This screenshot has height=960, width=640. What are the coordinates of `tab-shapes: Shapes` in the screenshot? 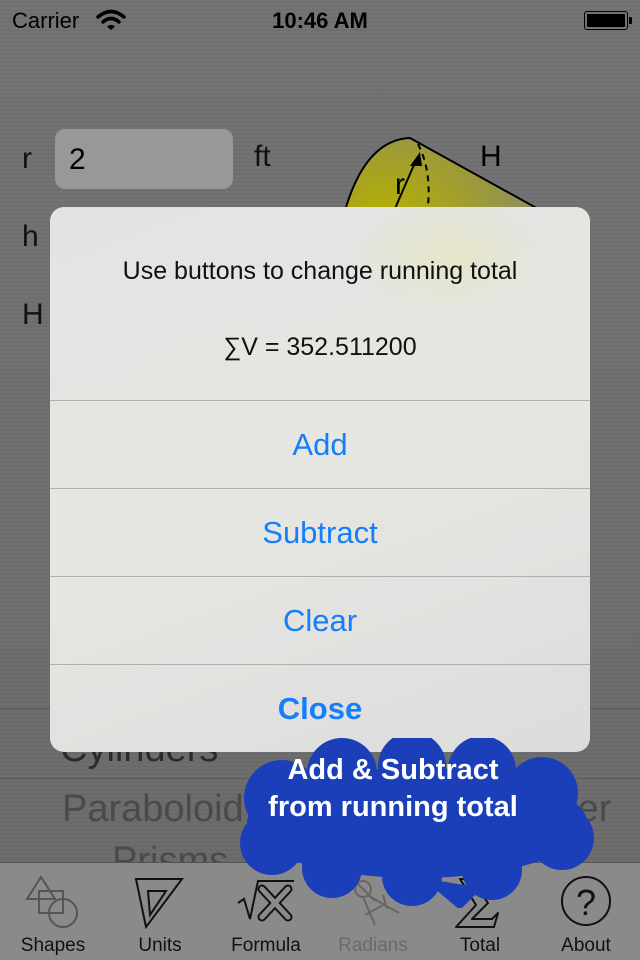 It's located at (53, 911).